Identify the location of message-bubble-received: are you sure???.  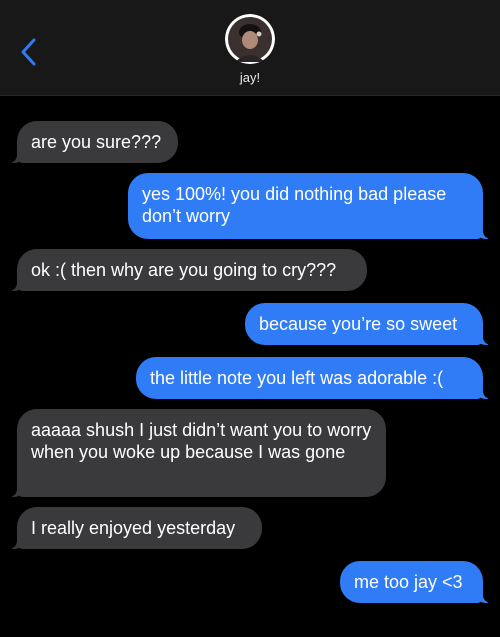
(92, 142).